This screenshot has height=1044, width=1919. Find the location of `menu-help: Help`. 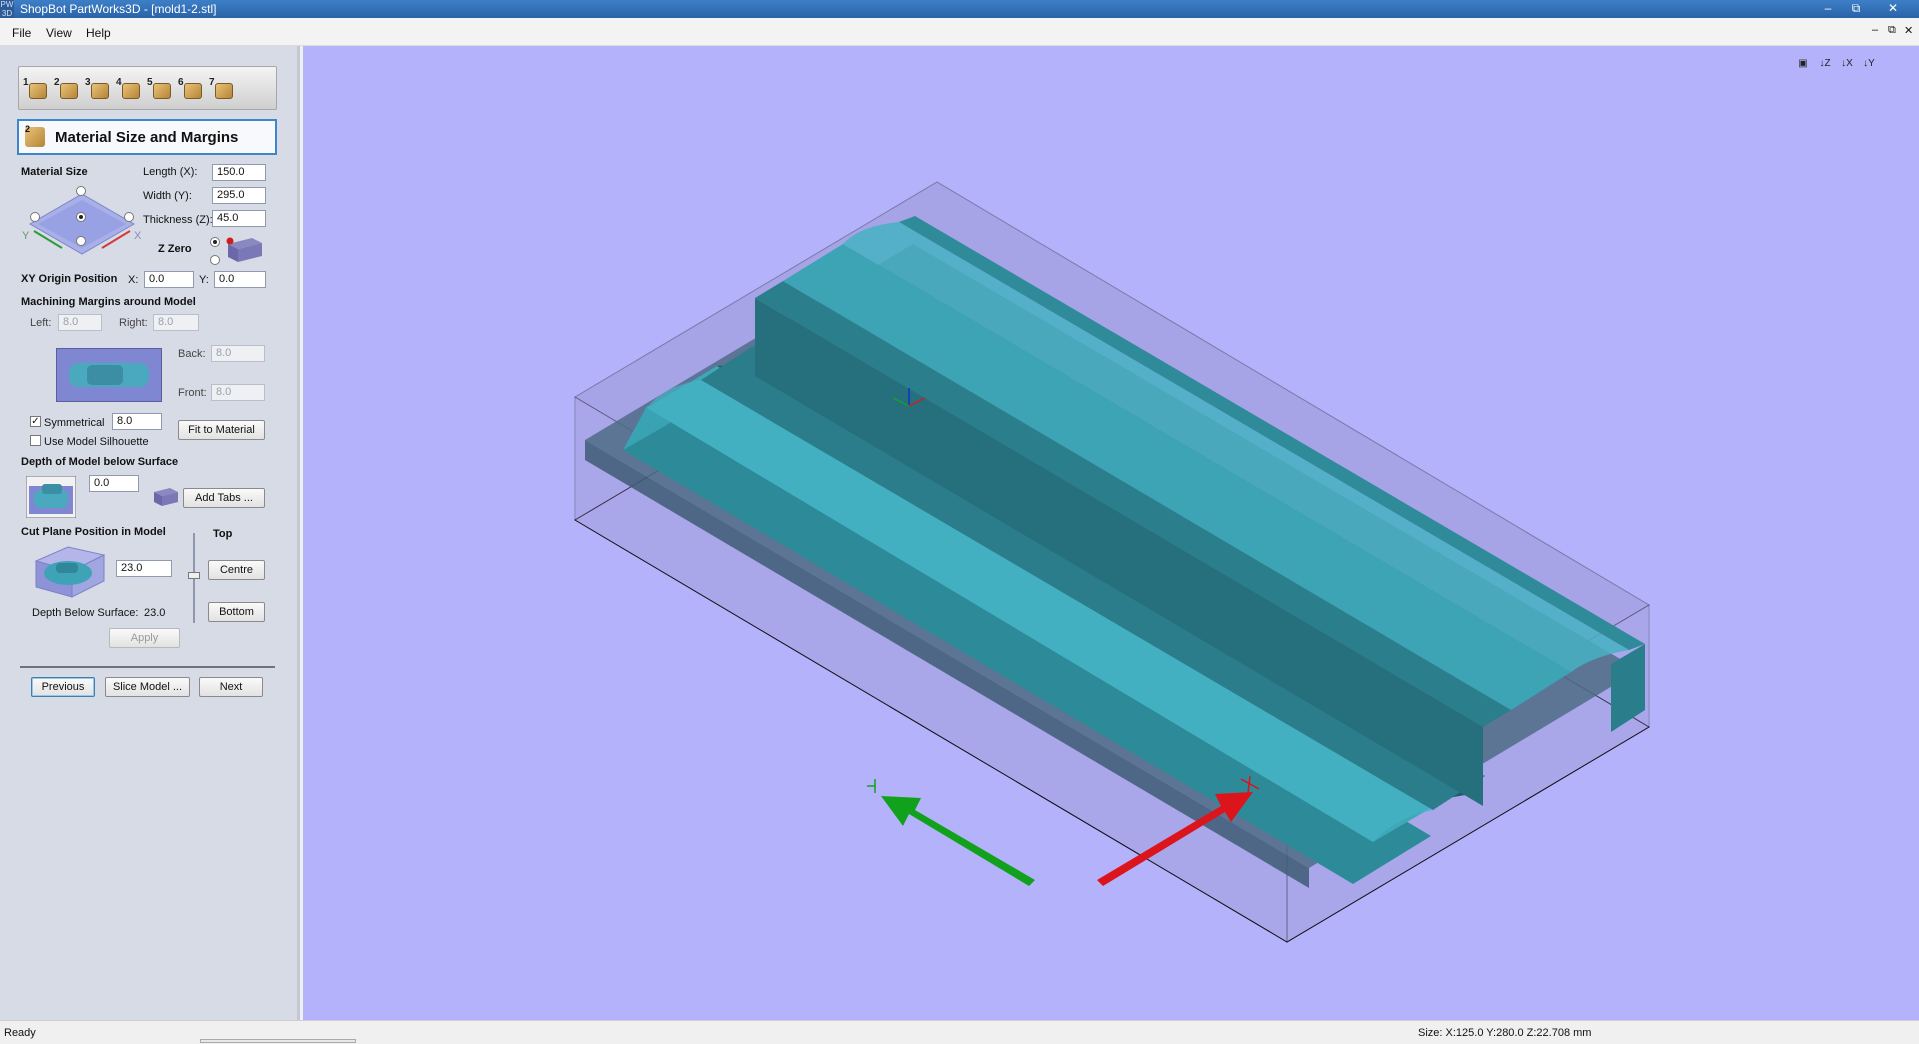

menu-help: Help is located at coordinates (98, 33).